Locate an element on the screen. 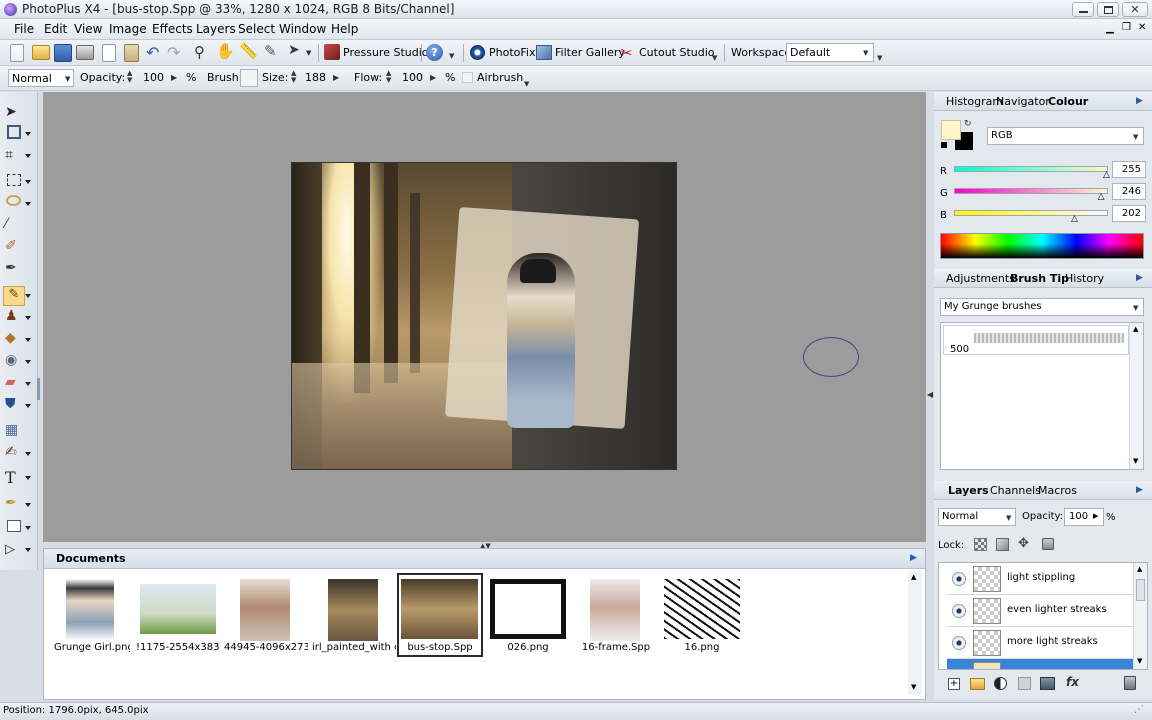 The height and width of the screenshot is (720, 1152). menu-select: Select is located at coordinates (256, 29).